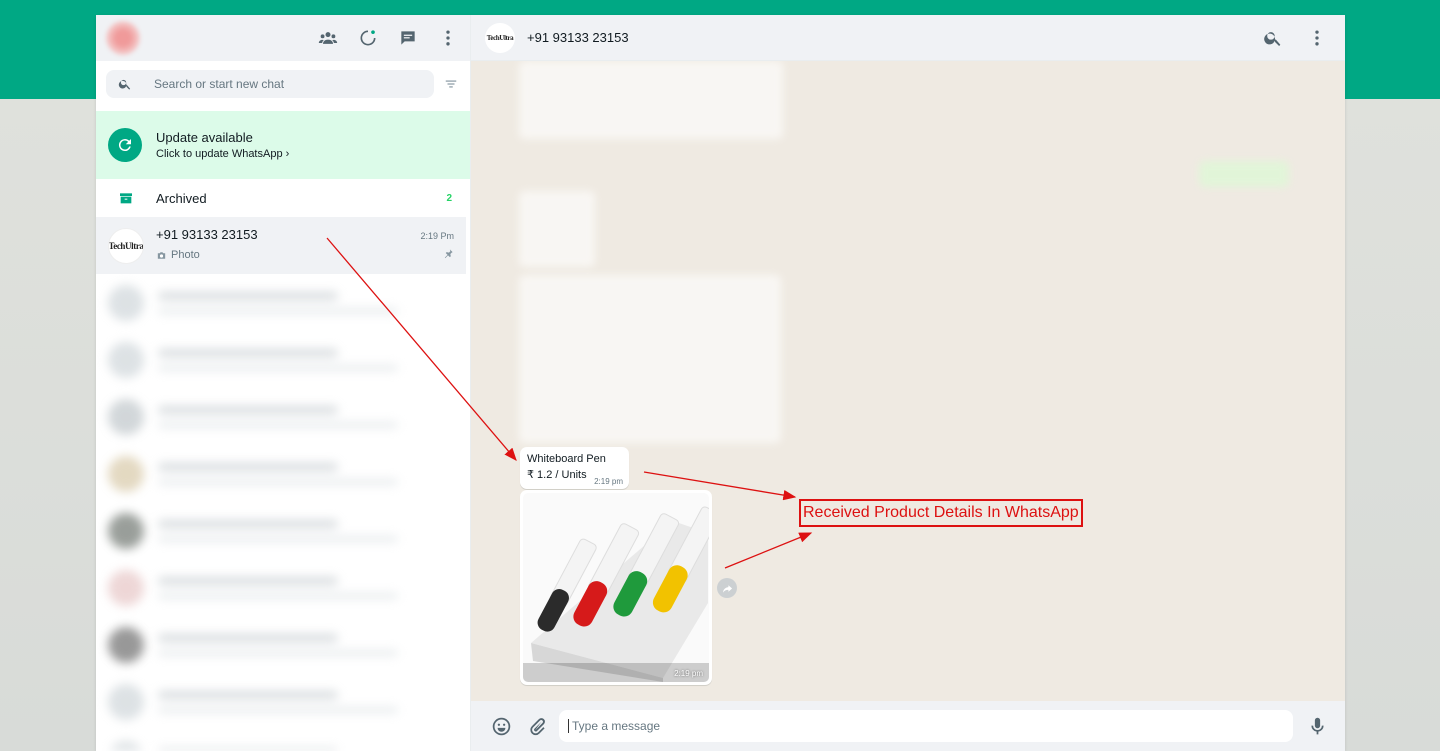  I want to click on product-name: Whiteboard Pen, so click(566, 459).